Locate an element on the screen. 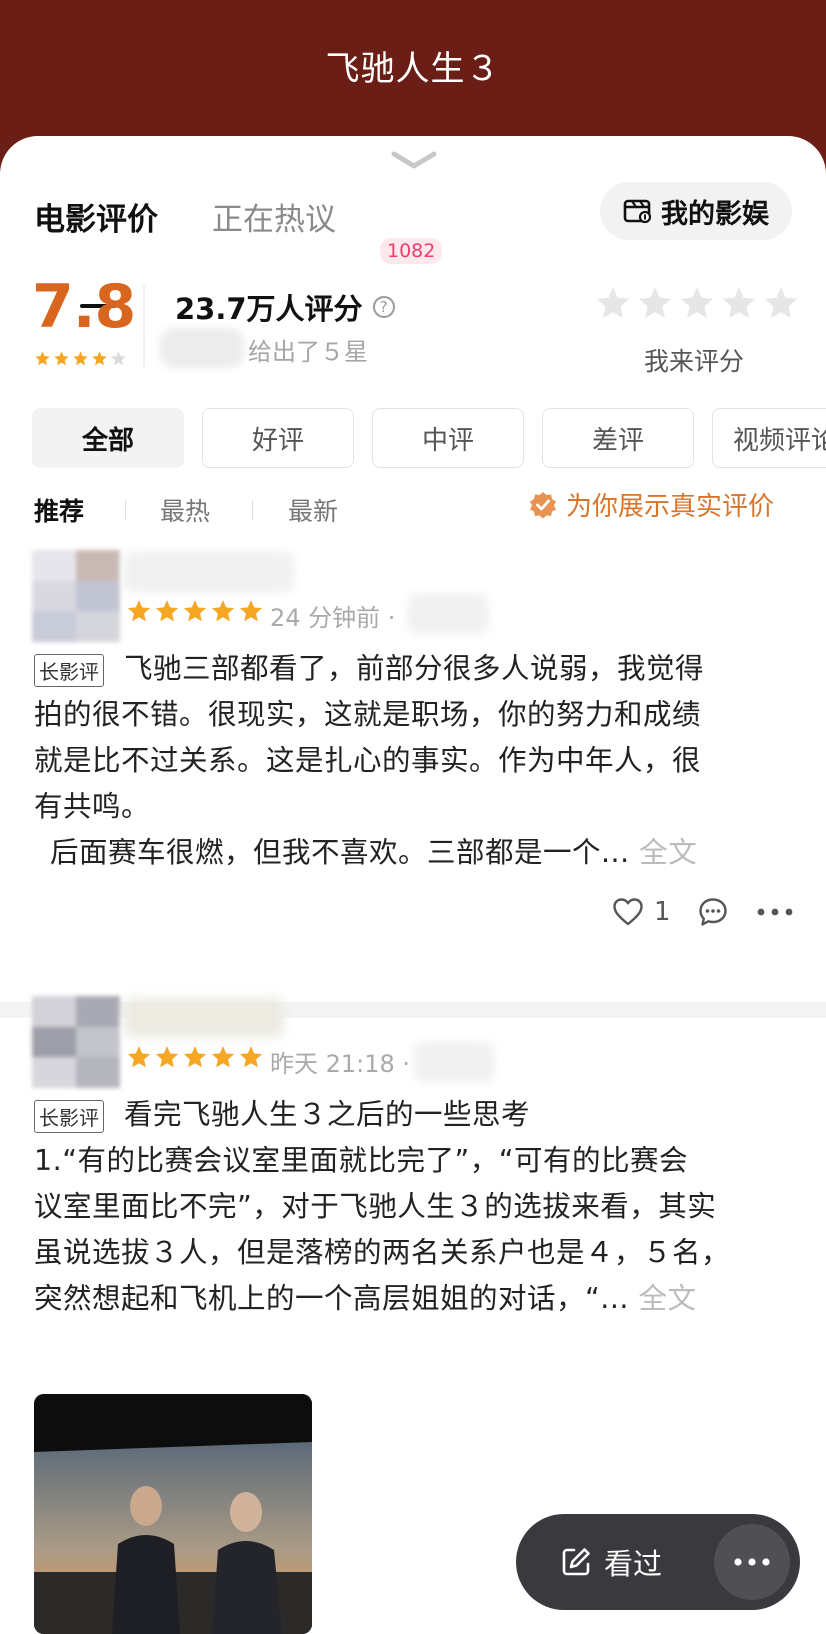 This screenshot has height=1634, width=826. rate-label: 我来评分 is located at coordinates (694, 360).